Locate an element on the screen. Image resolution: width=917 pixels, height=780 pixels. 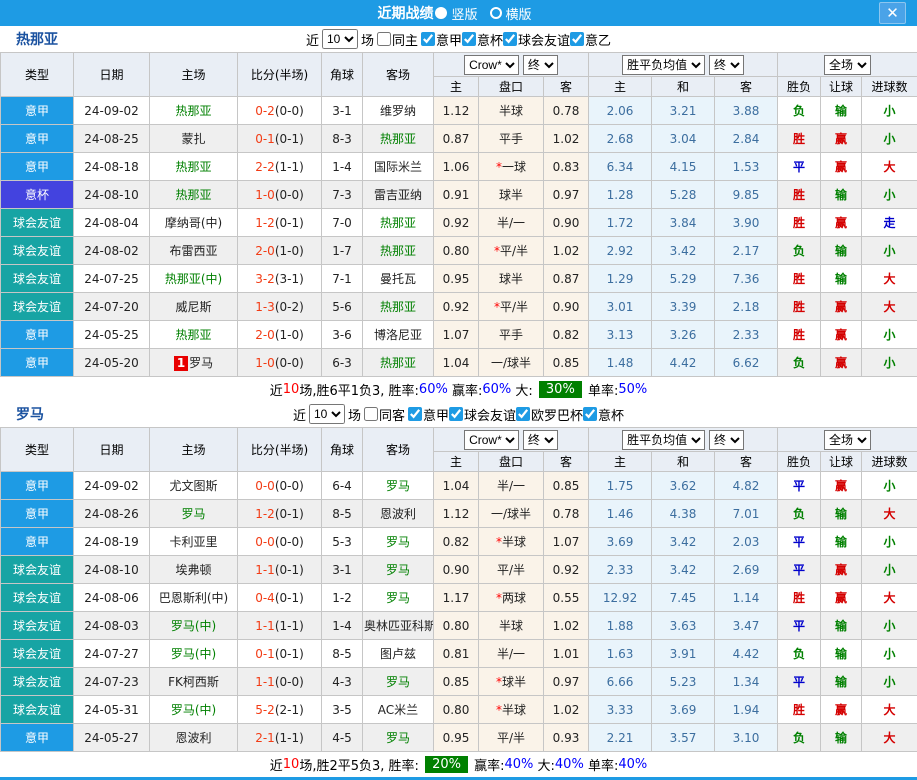
odds-home: 0.92 is located at coordinates (456, 222).